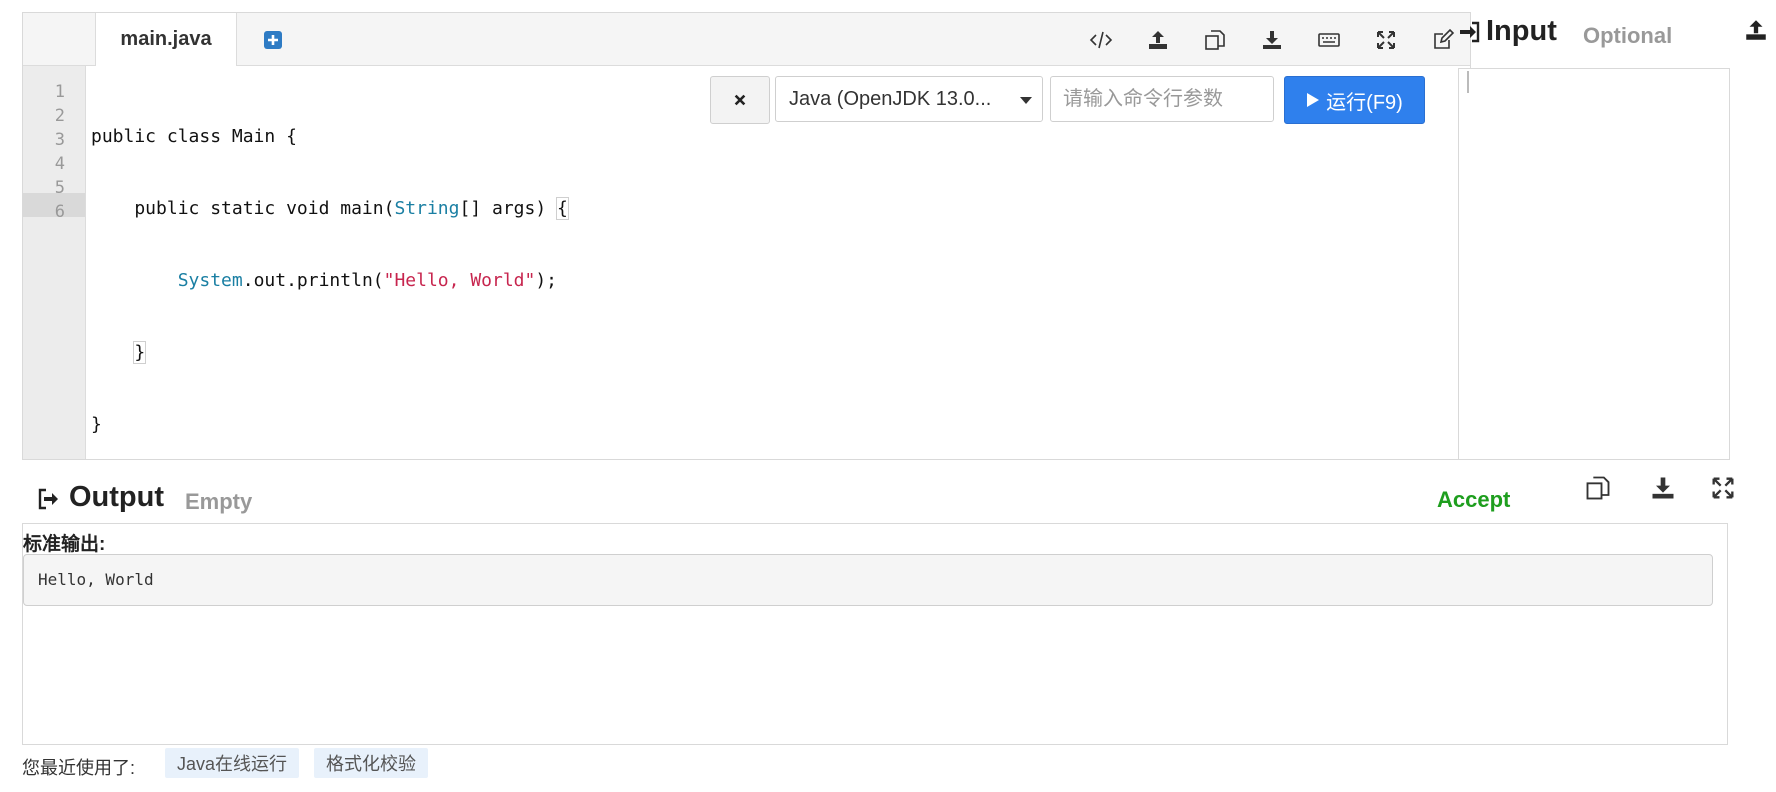 This screenshot has width=1776, height=792. I want to click on stdin-input-area, so click(1594, 264).